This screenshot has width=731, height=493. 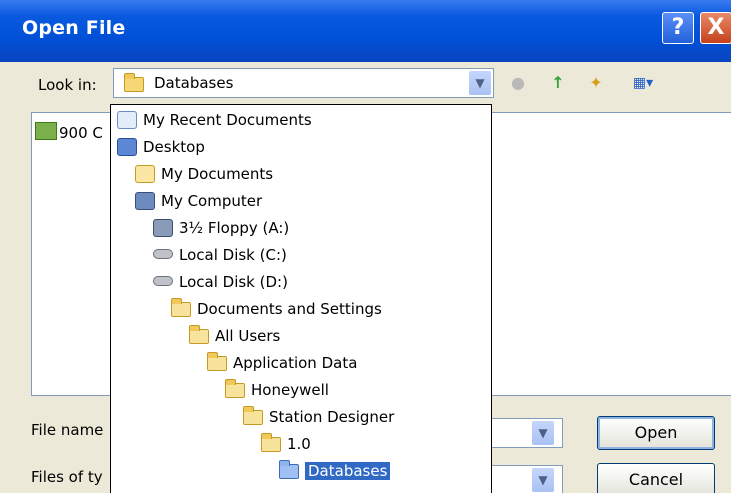 I want to click on back-icon: ●, so click(x=518, y=83).